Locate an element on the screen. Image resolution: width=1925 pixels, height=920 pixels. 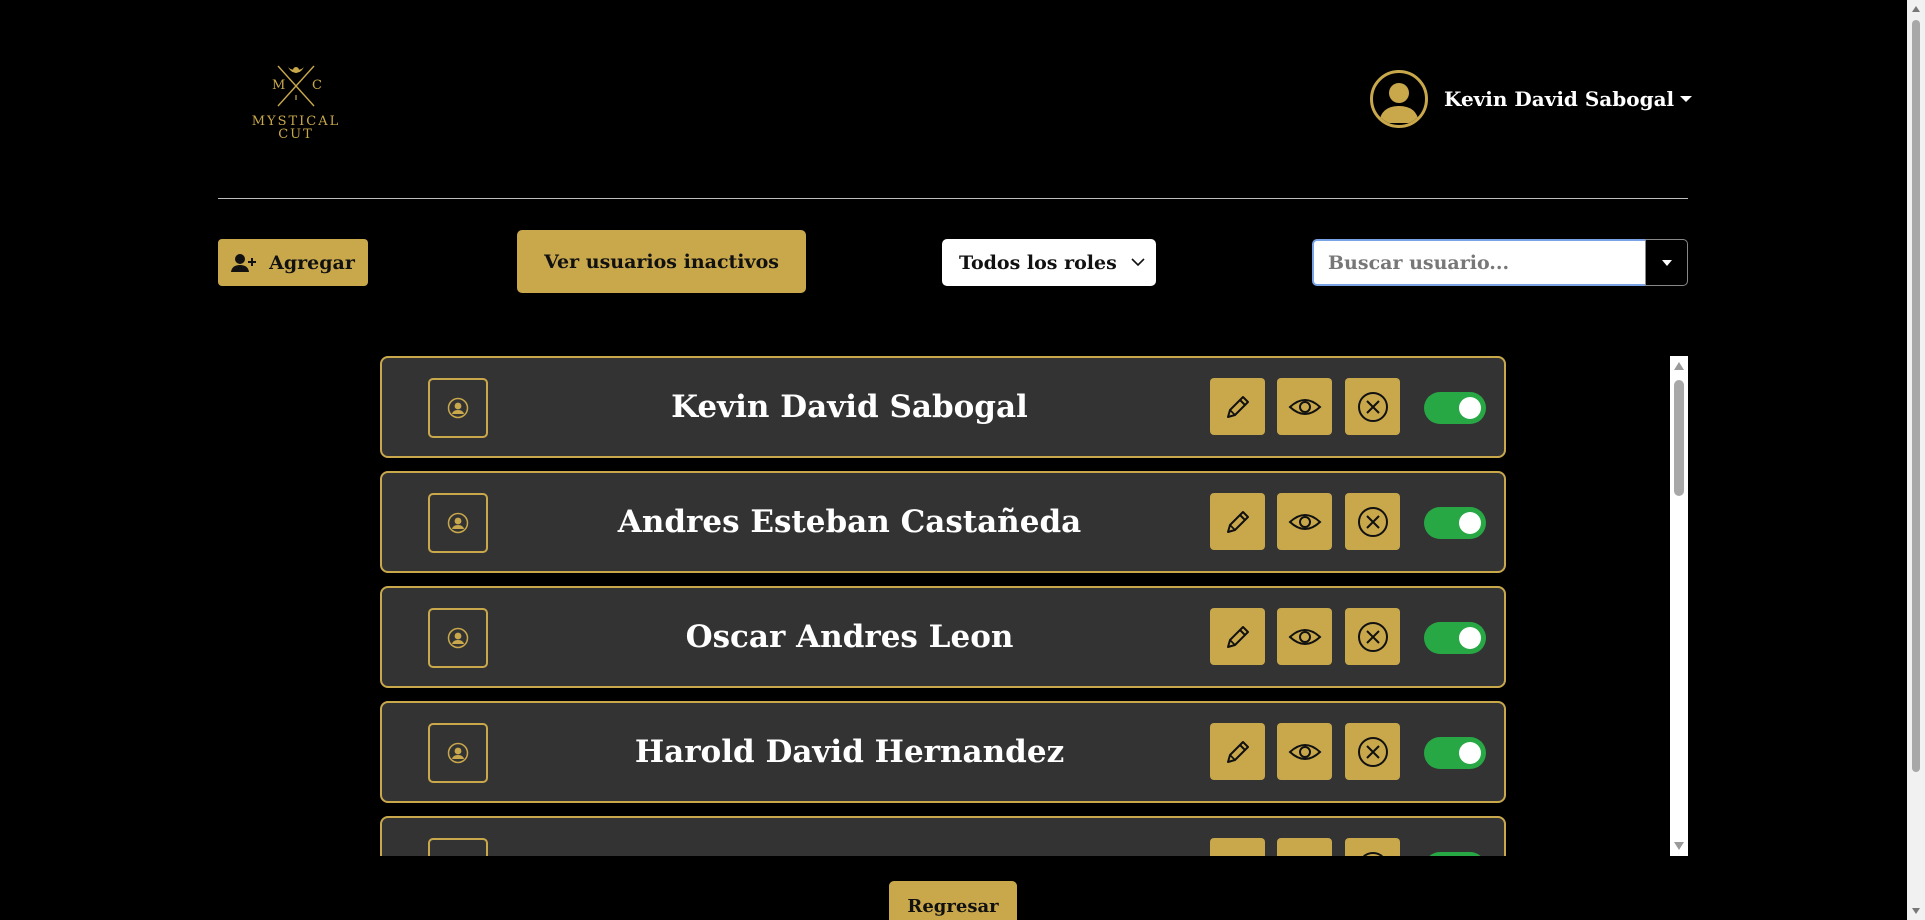
role-filter-value: Todos los roles is located at coordinates (1038, 262).